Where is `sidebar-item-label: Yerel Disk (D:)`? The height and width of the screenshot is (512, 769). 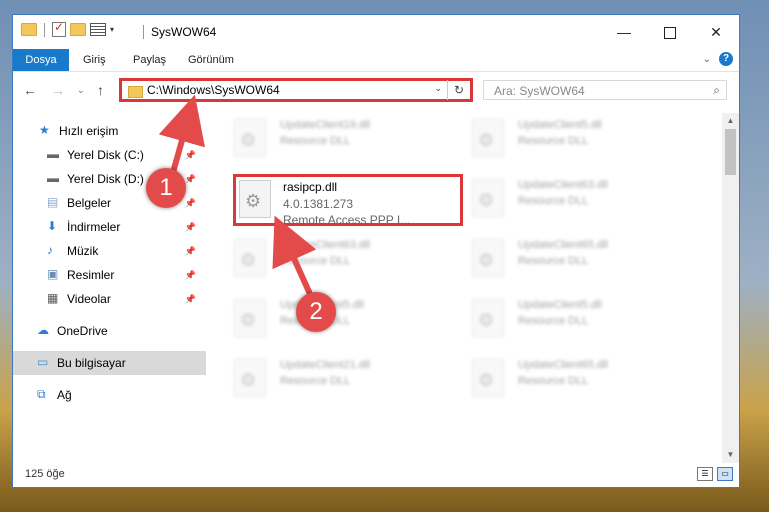
sidebar-item-label: Yerel Disk (D:) is located at coordinates (105, 179).